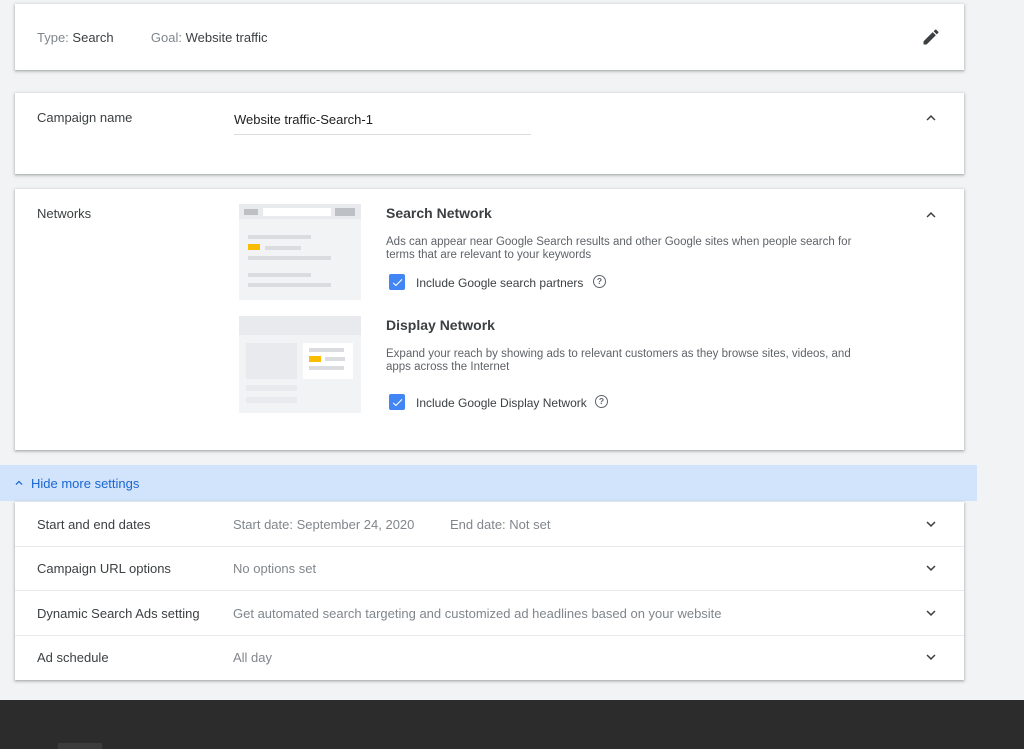  I want to click on goal-value: Website traffic, so click(227, 37).